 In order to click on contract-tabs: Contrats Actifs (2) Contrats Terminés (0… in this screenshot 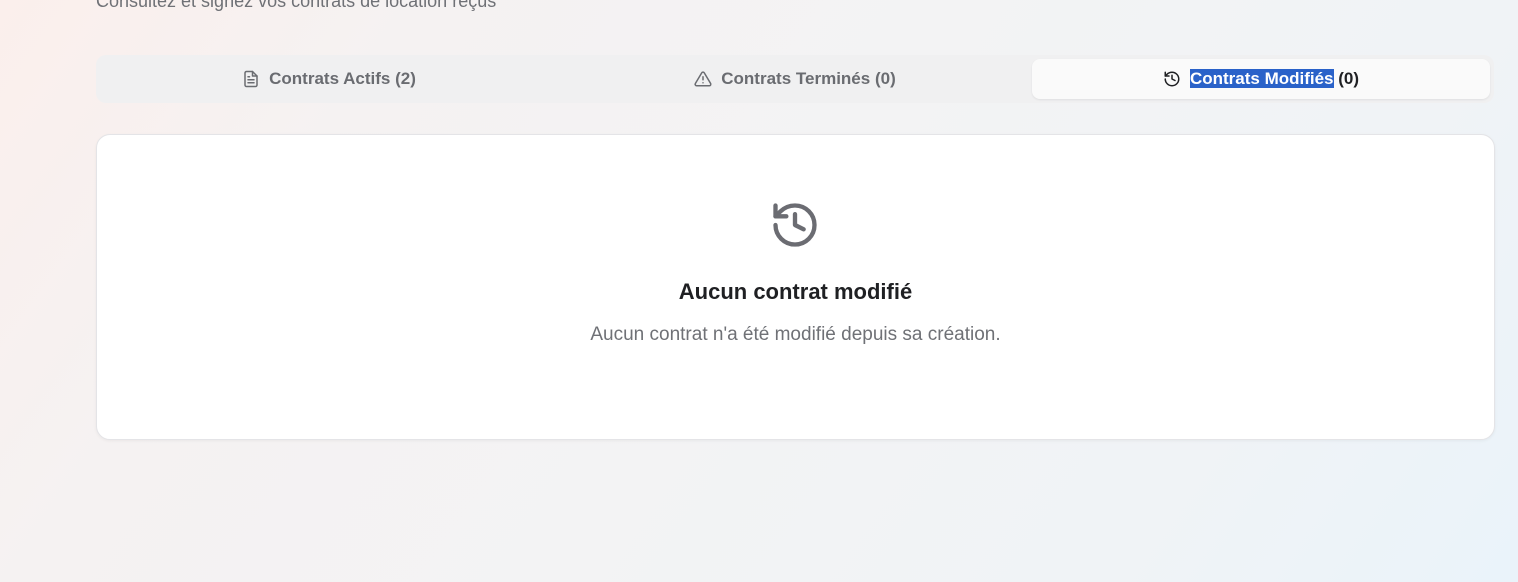, I will do `click(795, 79)`.